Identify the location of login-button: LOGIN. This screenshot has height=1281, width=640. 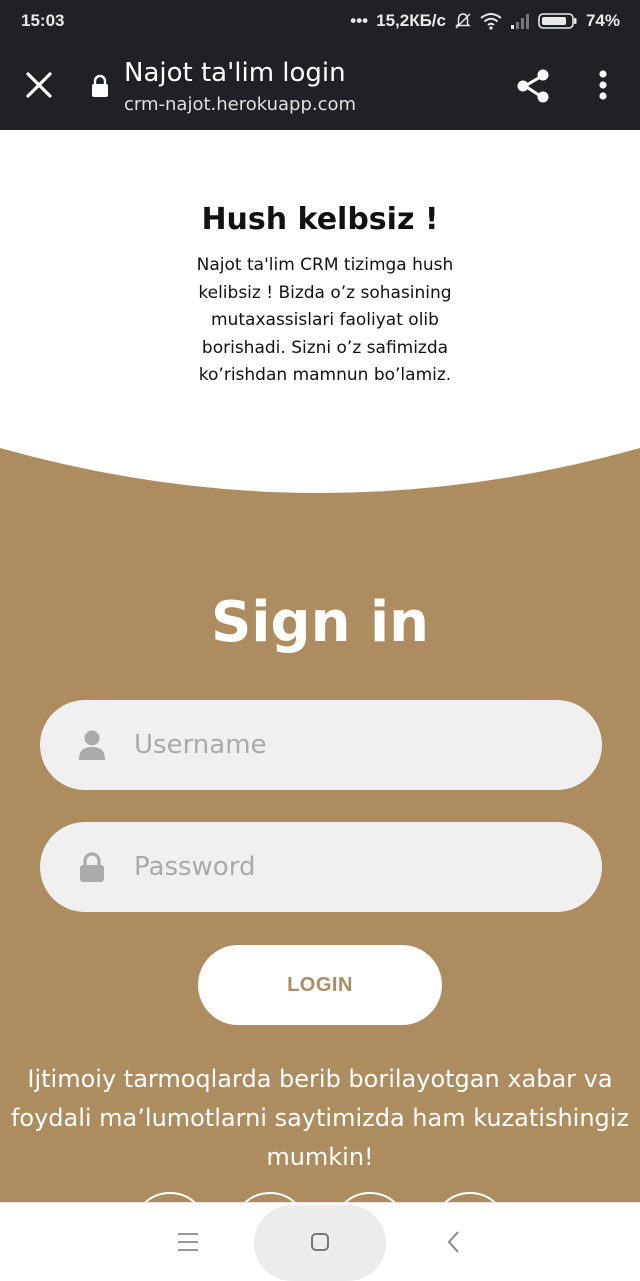
(320, 985).